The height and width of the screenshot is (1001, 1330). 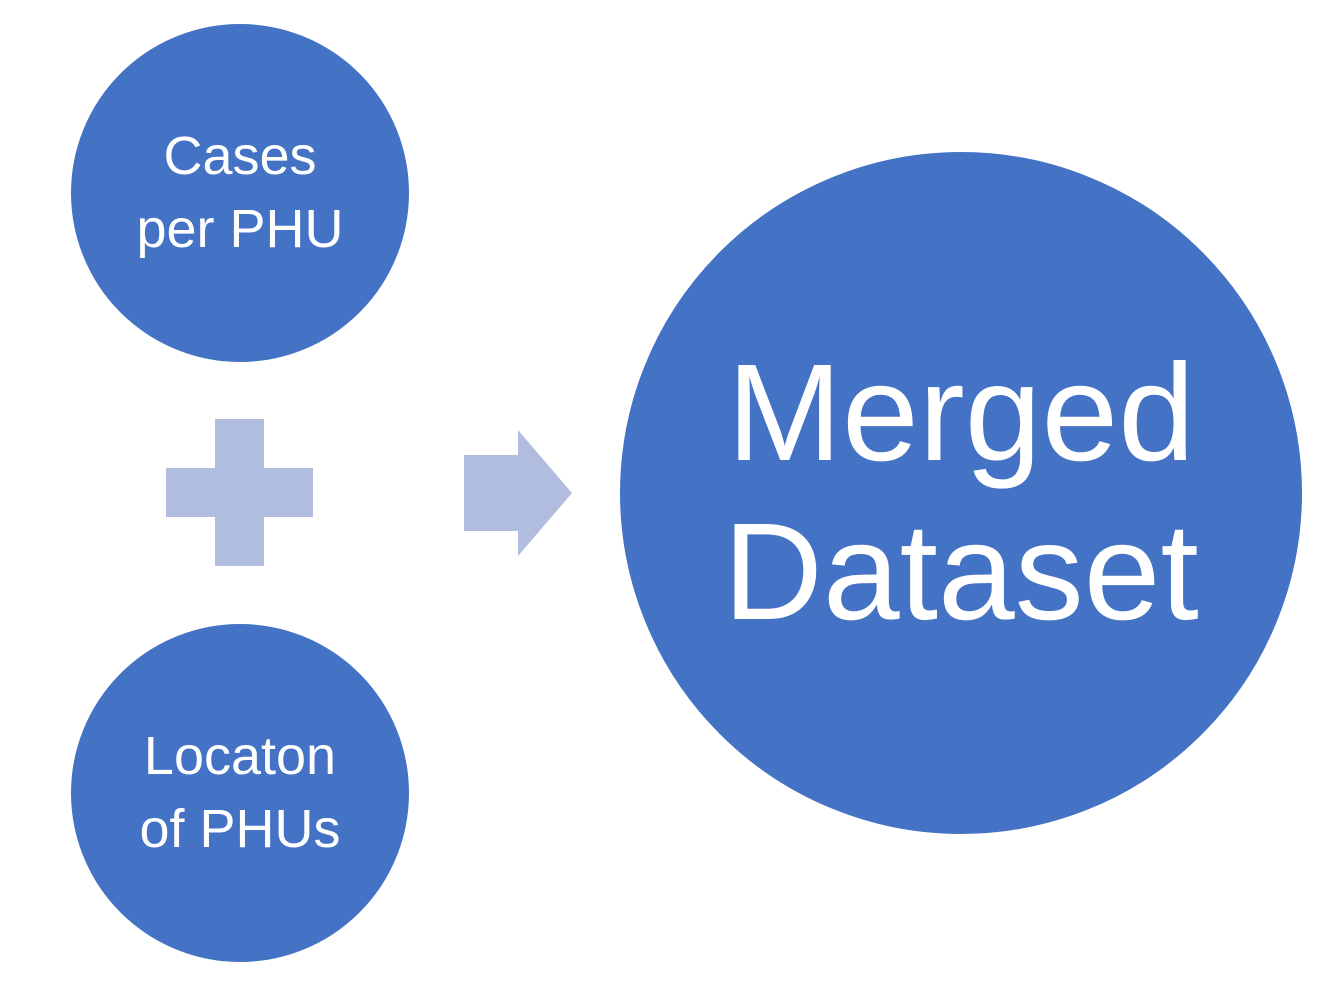 I want to click on cases-line-1: Cases, so click(x=240, y=155).